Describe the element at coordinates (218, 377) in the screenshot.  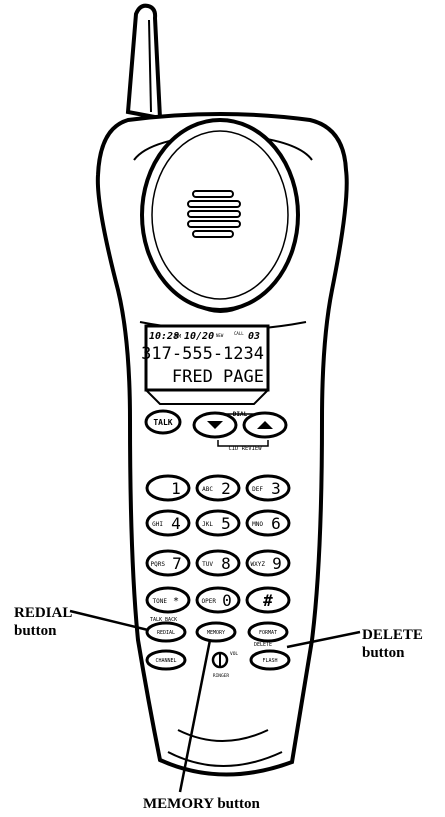
I see `lcd-caller-name: FRED PAGE` at that location.